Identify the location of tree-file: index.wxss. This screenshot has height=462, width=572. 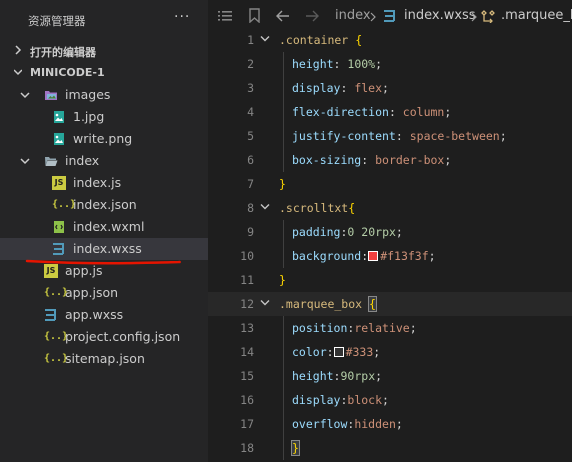
(104, 249).